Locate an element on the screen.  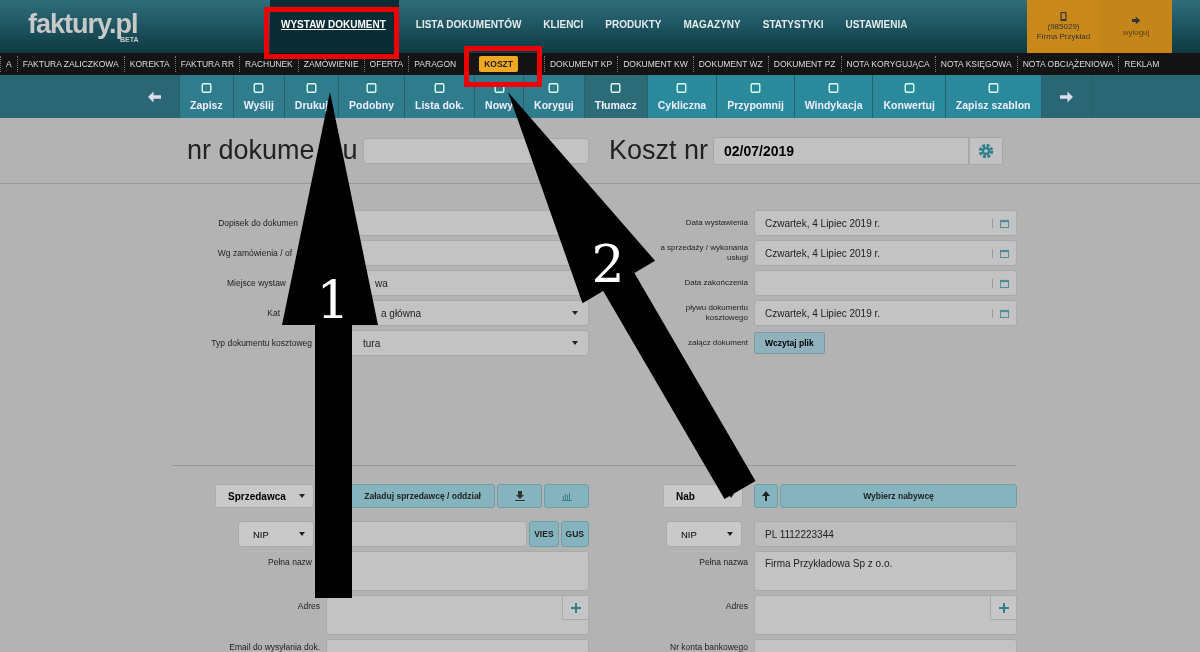
toolbar-button: Zapisz is located at coordinates (207, 96).